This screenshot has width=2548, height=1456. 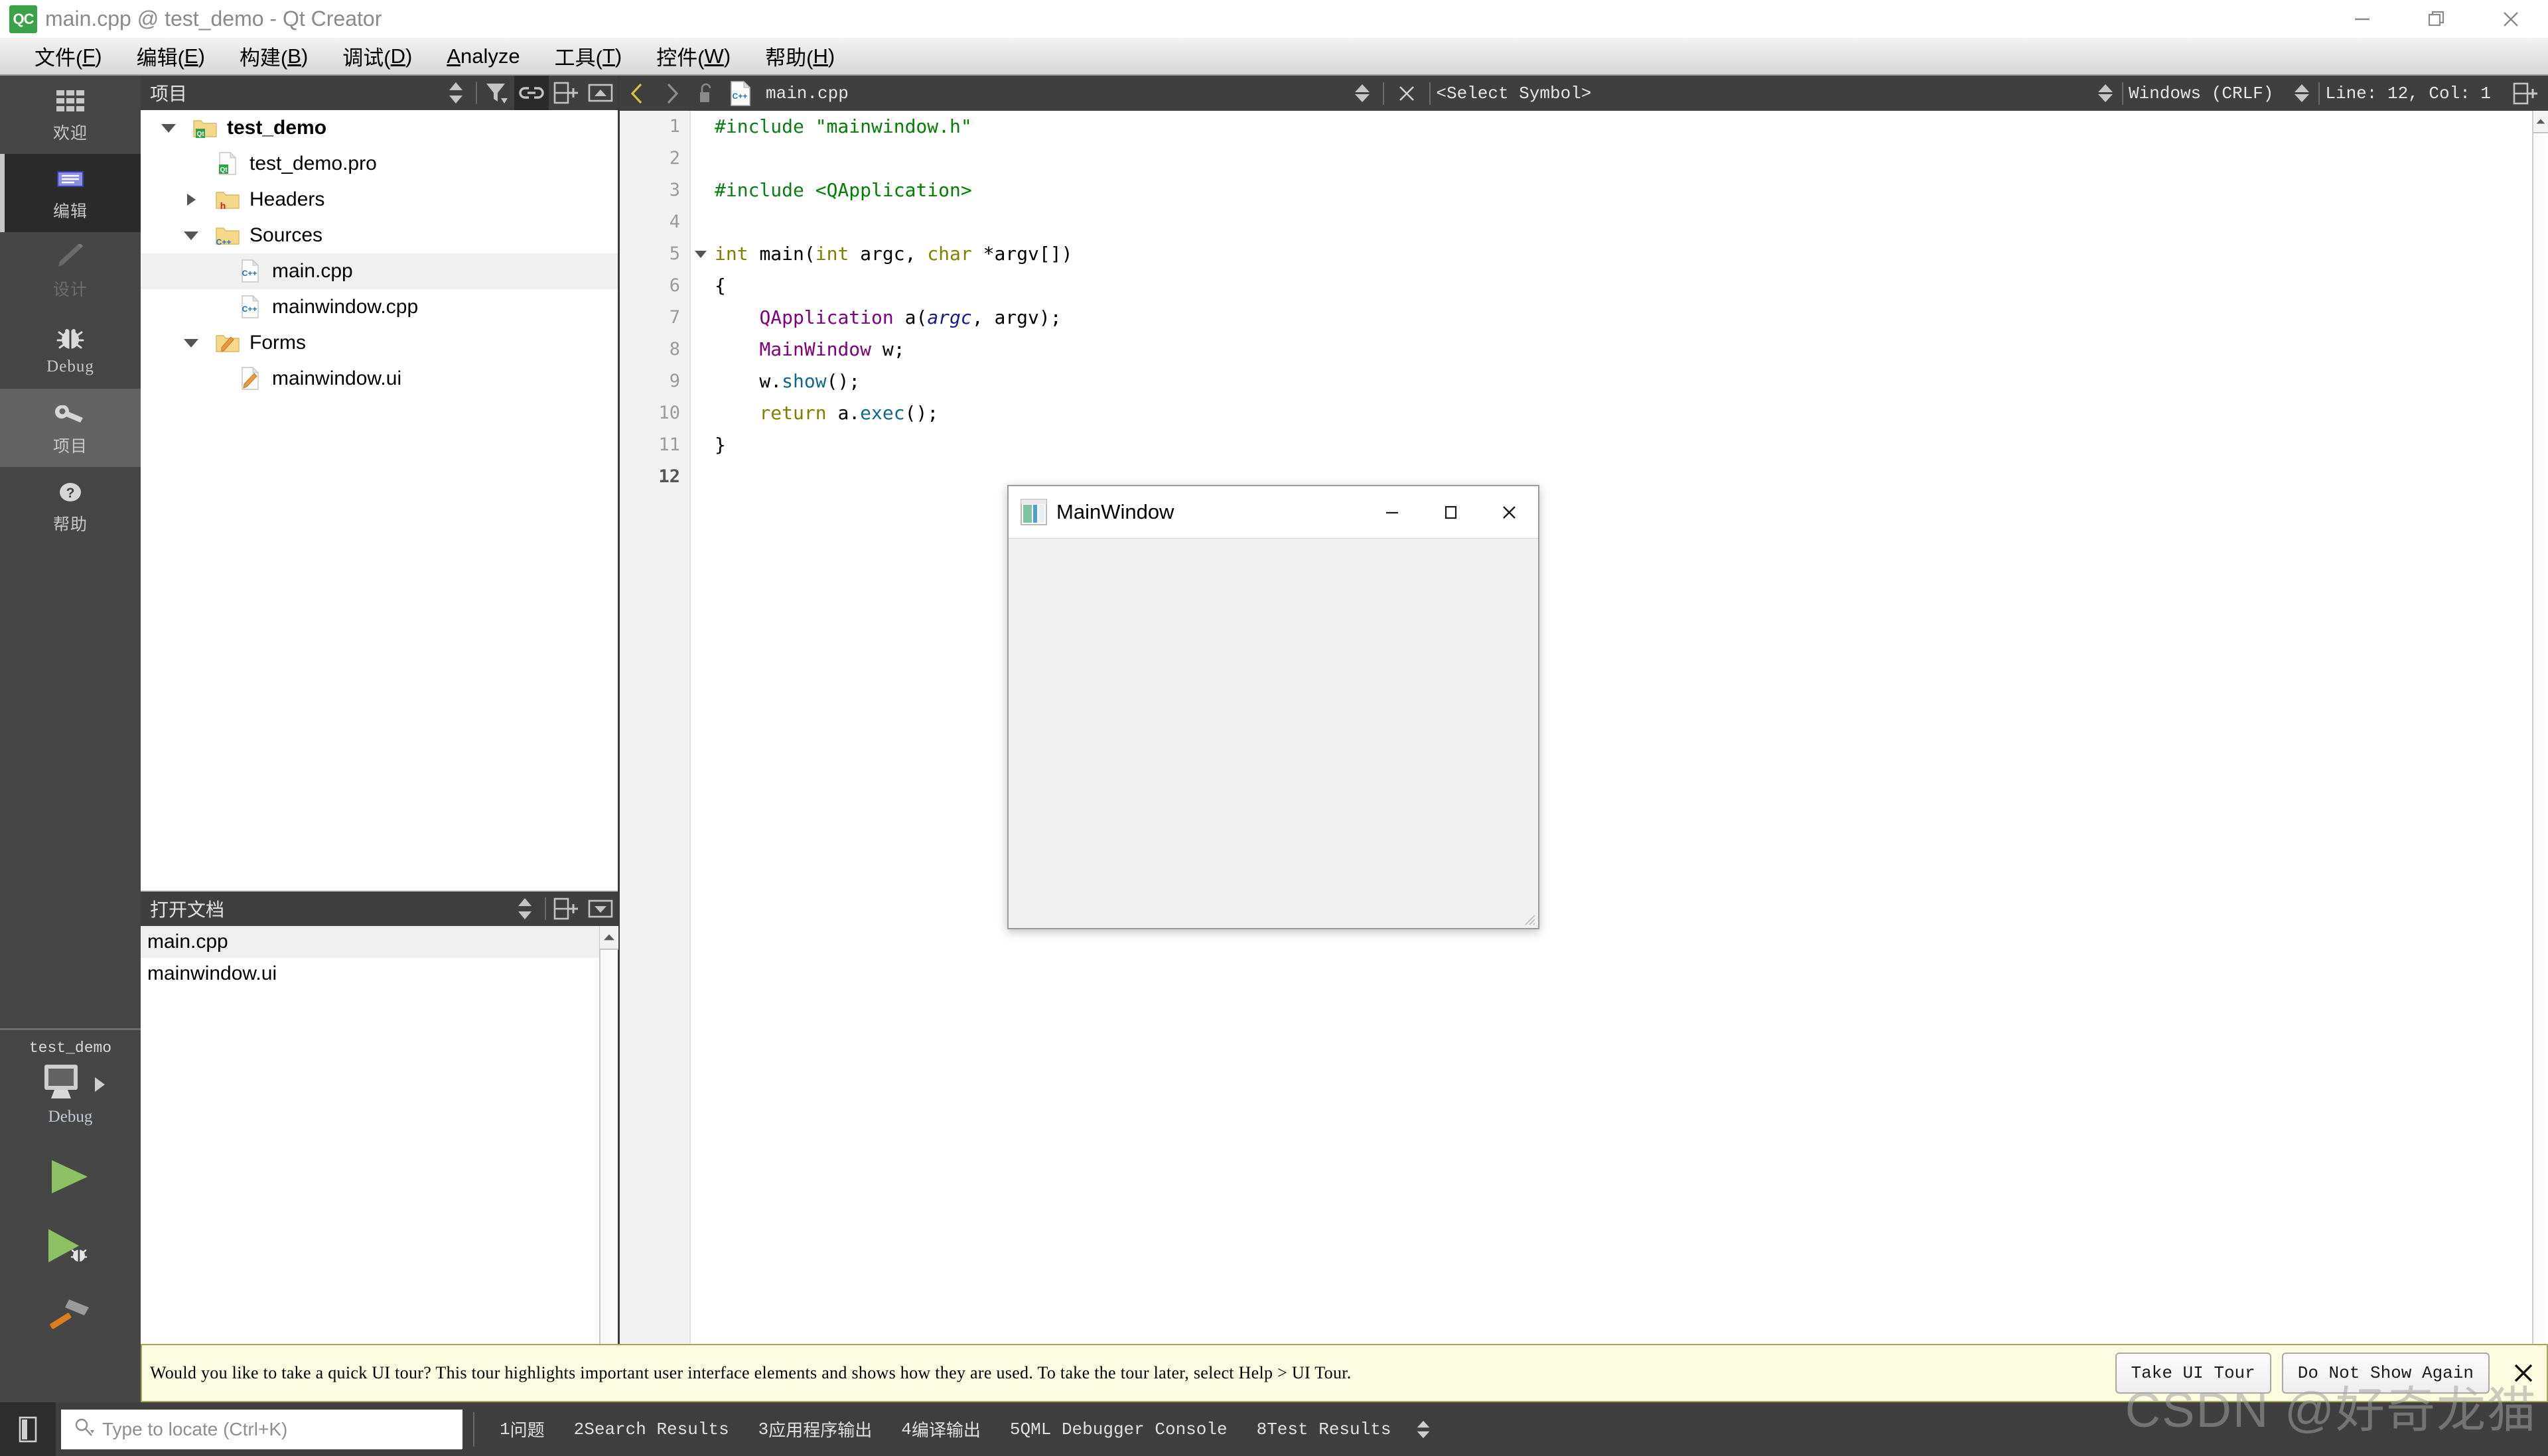 I want to click on output-pane-search-results: 2 Search Results, so click(x=652, y=1429).